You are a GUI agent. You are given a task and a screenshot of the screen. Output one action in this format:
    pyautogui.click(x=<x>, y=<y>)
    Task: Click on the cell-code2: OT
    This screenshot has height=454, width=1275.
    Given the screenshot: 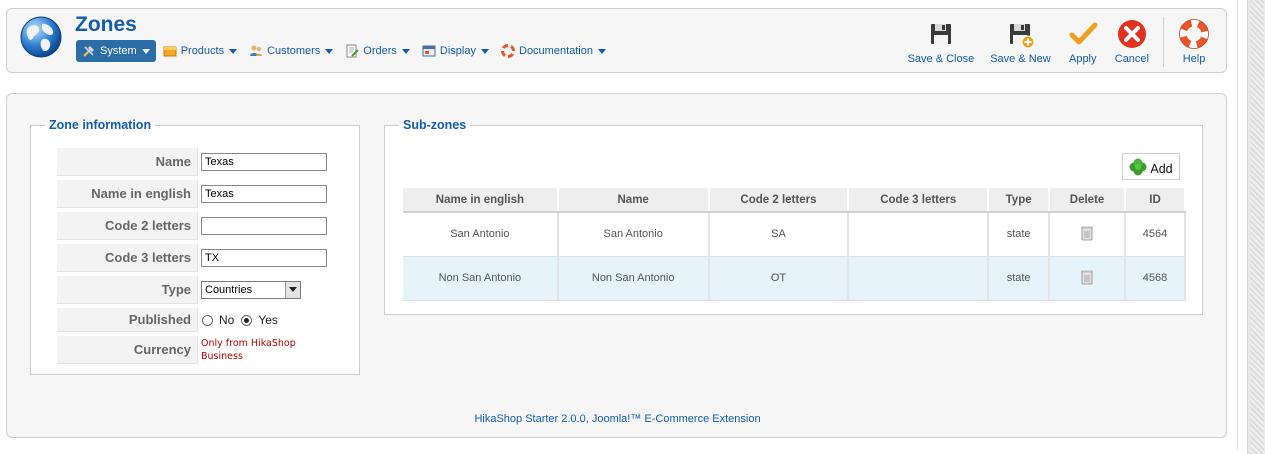 What is the action you would take?
    pyautogui.click(x=779, y=278)
    